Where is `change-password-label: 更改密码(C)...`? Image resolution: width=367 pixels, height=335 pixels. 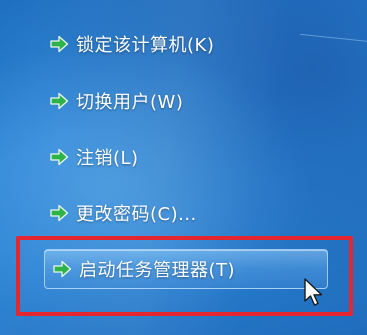
change-password-label: 更改密码(C)... is located at coordinates (136, 214).